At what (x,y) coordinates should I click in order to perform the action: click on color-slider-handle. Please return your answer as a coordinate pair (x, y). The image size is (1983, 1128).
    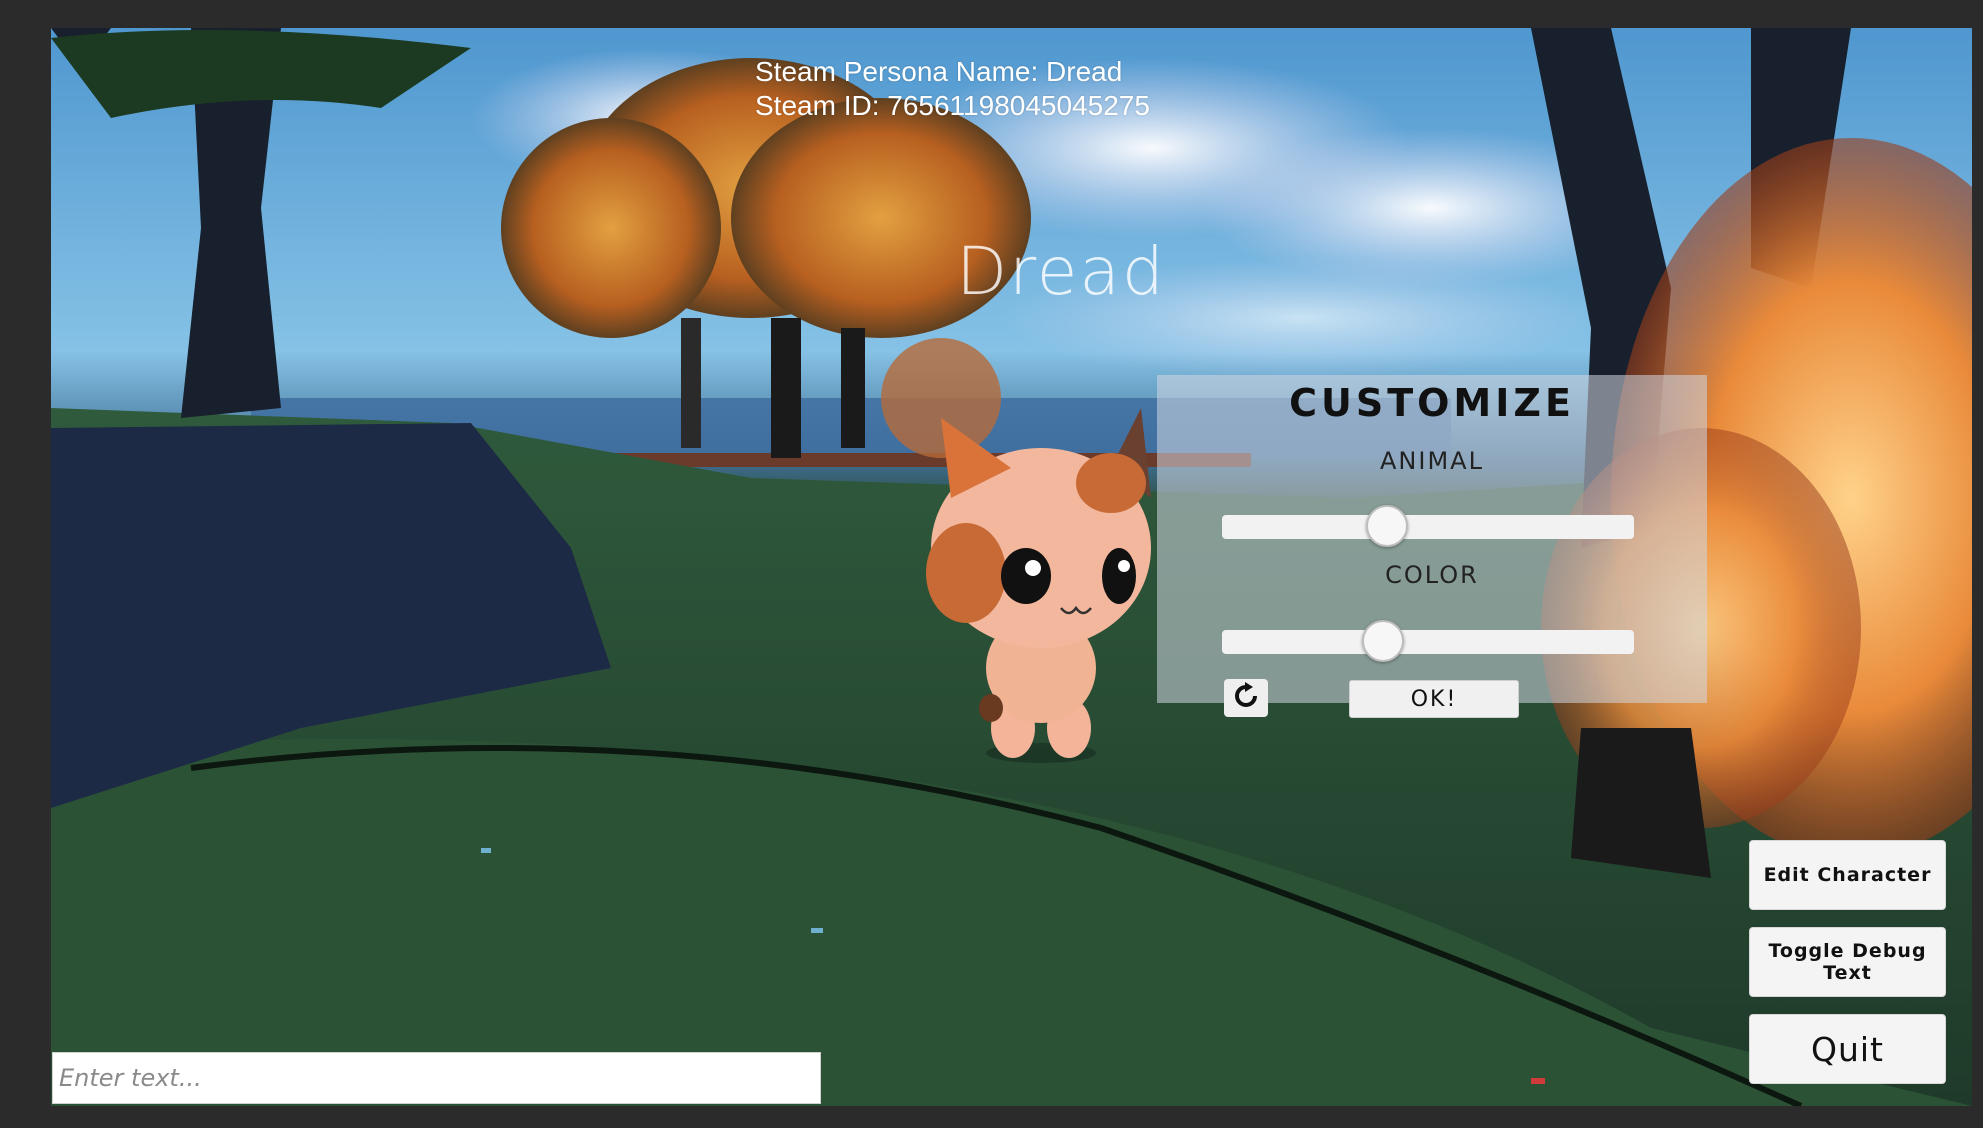
    Looking at the image, I should click on (1382, 641).